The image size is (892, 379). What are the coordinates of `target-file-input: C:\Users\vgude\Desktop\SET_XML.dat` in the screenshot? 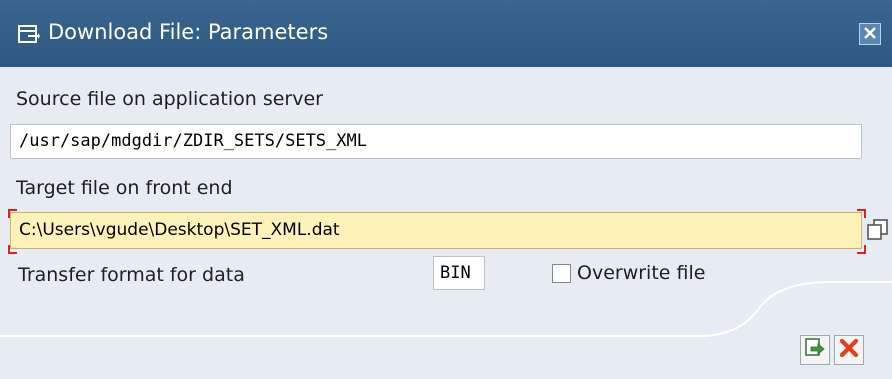 It's located at (436, 230).